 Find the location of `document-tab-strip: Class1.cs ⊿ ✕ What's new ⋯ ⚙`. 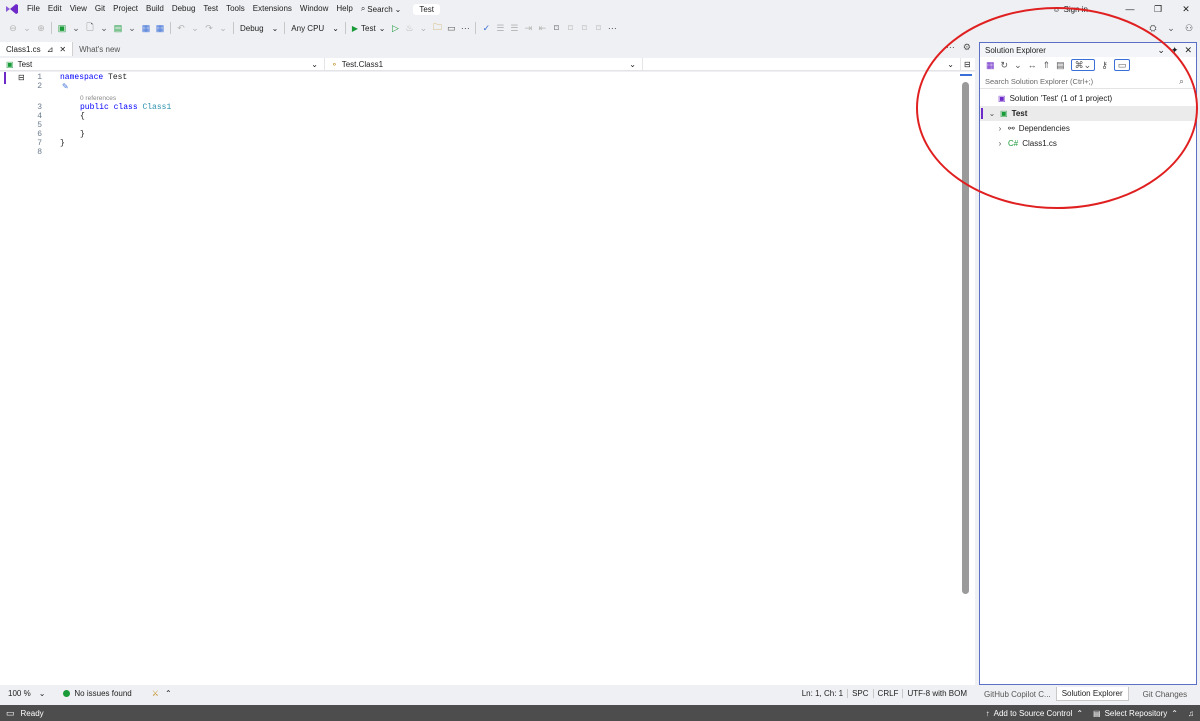

document-tab-strip: Class1.cs ⊿ ✕ What's new ⋯ ⚙ is located at coordinates (487, 49).